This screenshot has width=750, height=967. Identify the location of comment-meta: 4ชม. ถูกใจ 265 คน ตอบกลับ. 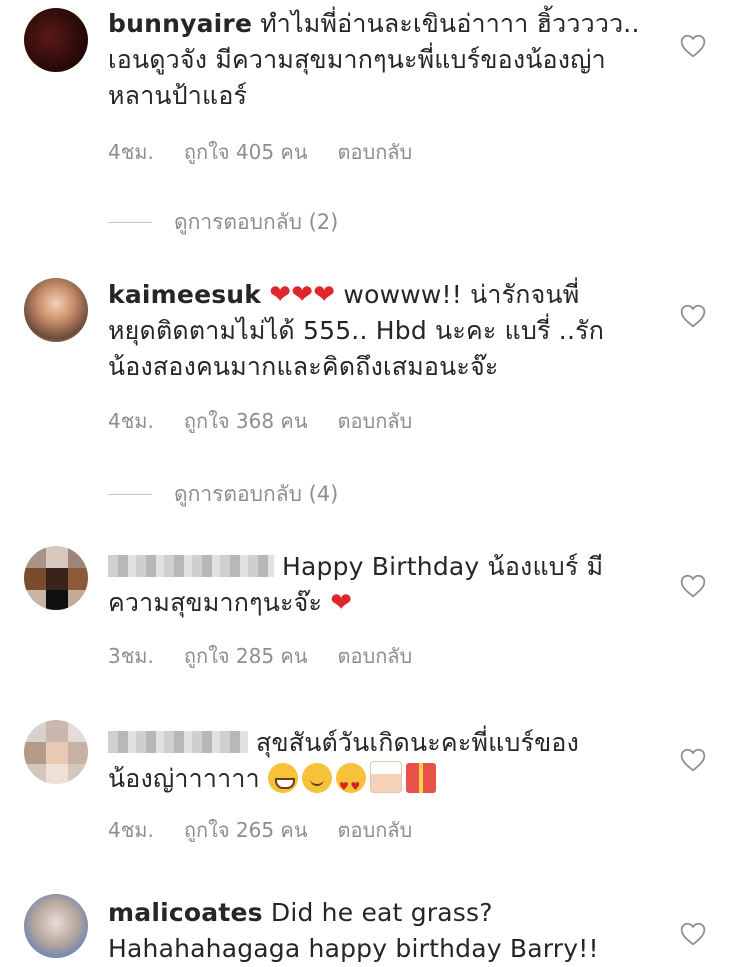
(260, 830).